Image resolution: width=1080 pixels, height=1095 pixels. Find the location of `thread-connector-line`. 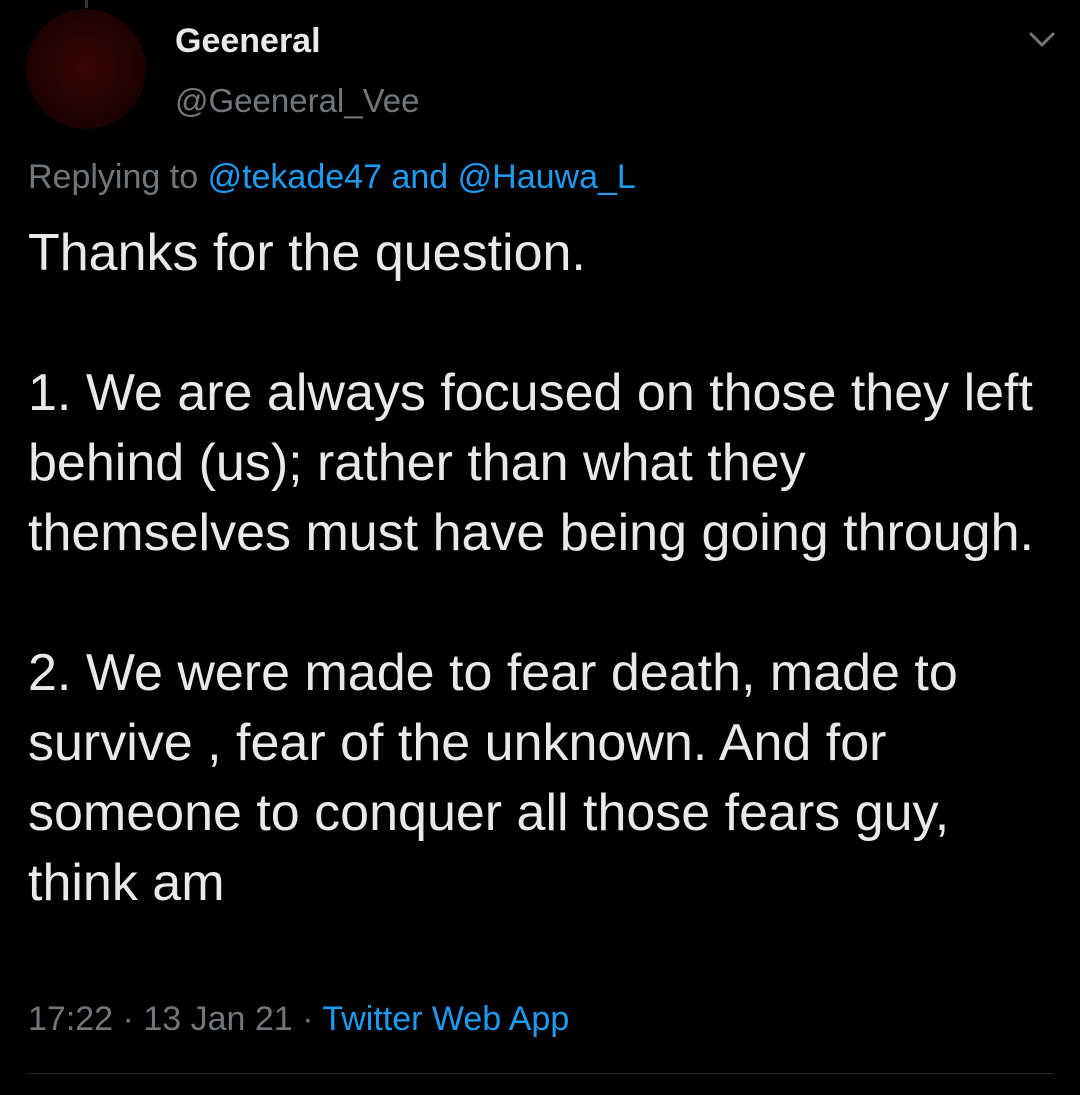

thread-connector-line is located at coordinates (86, 4).